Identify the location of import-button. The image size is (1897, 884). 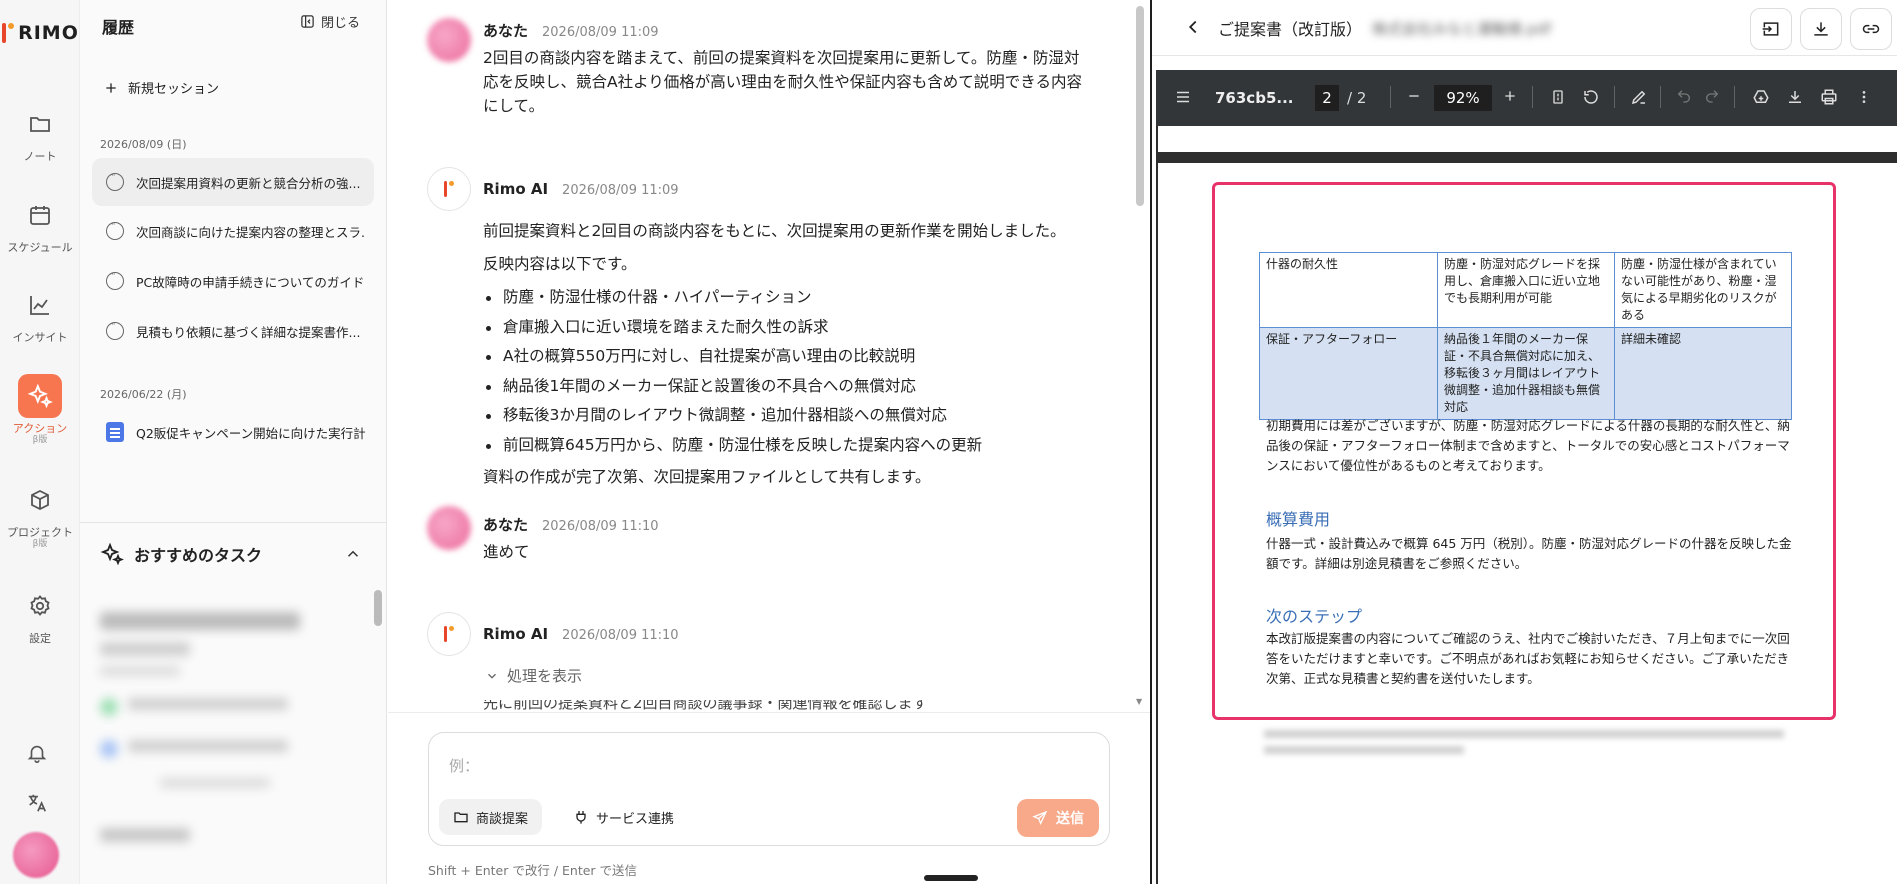
(1771, 29).